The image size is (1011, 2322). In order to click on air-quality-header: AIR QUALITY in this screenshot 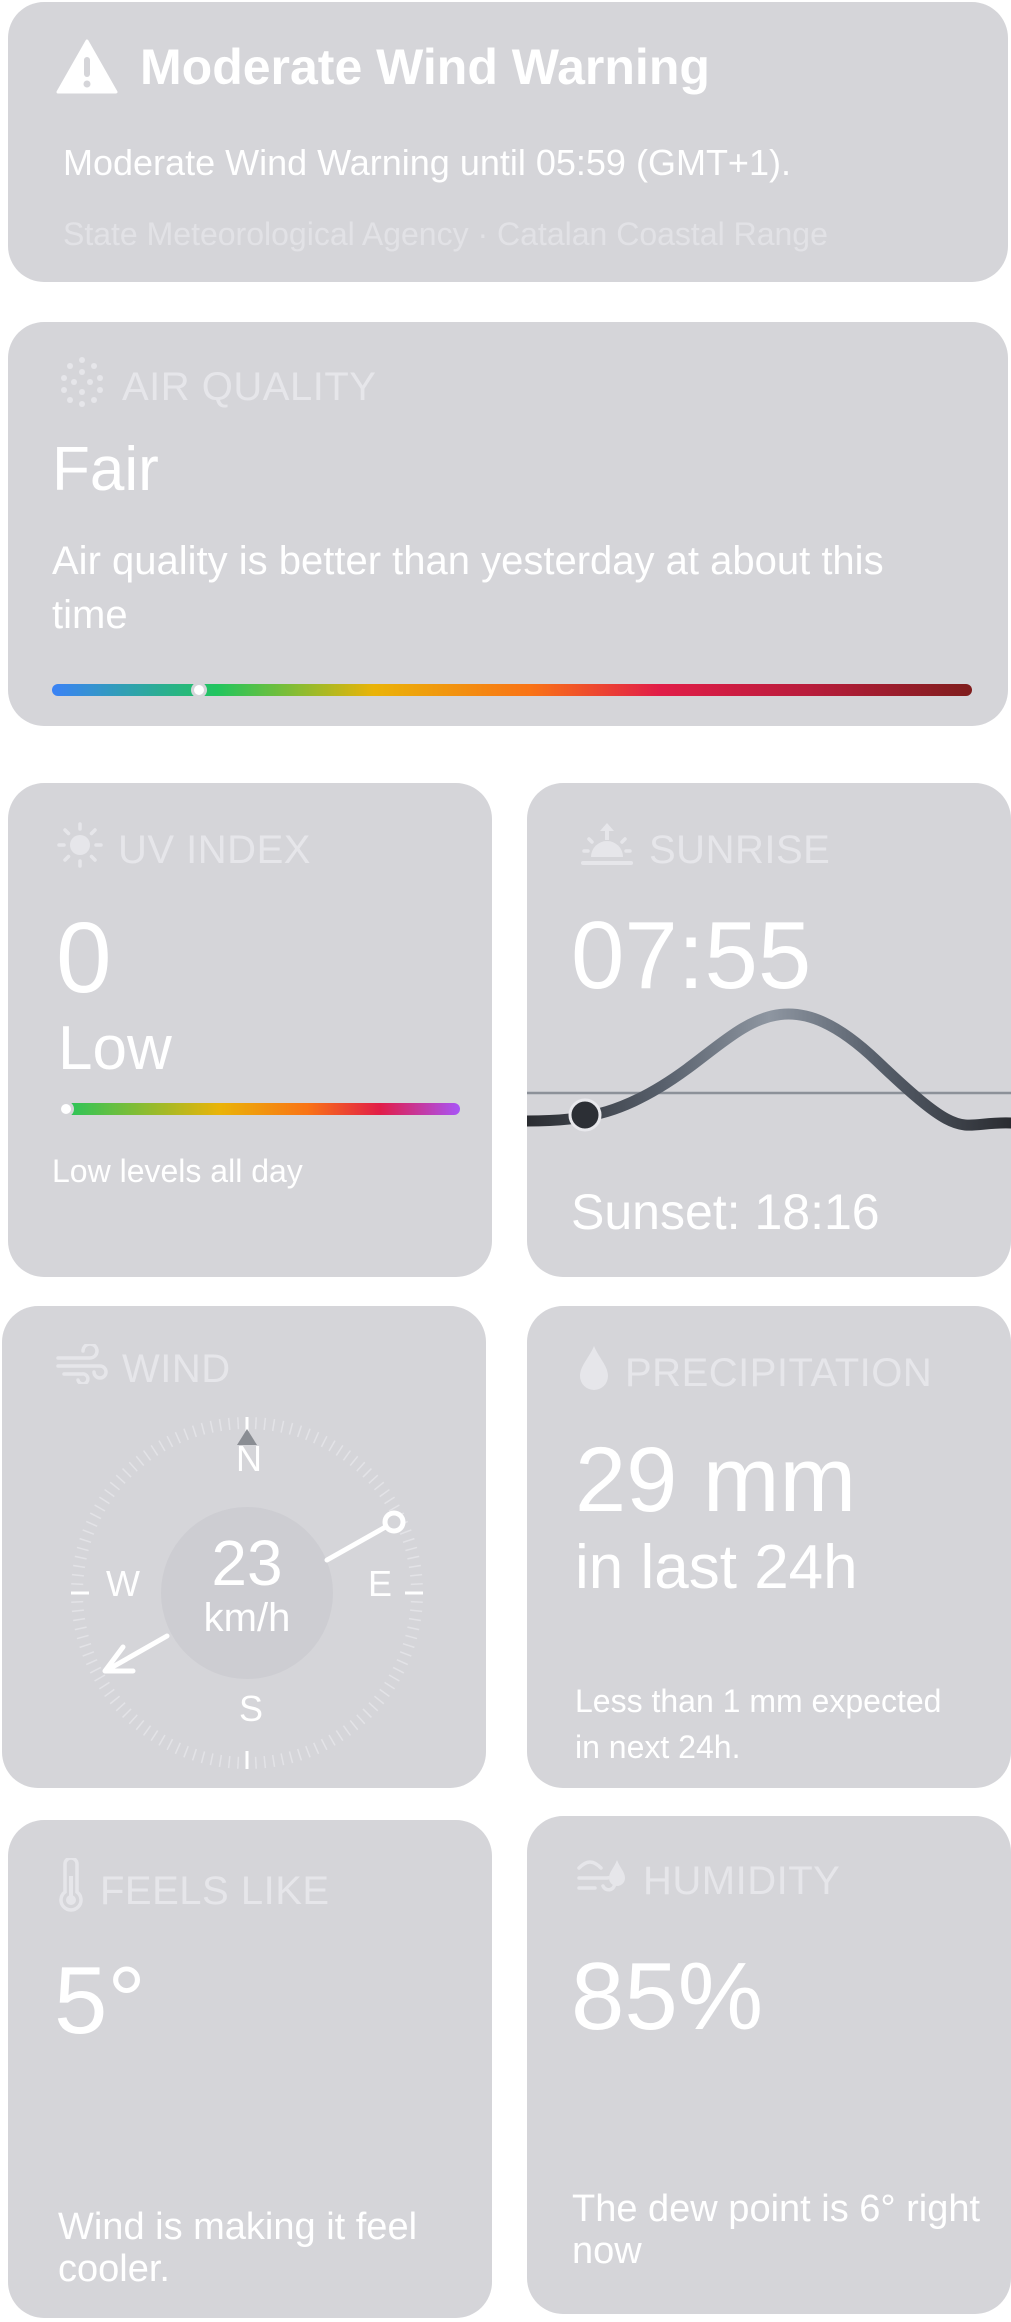, I will do `click(216, 387)`.